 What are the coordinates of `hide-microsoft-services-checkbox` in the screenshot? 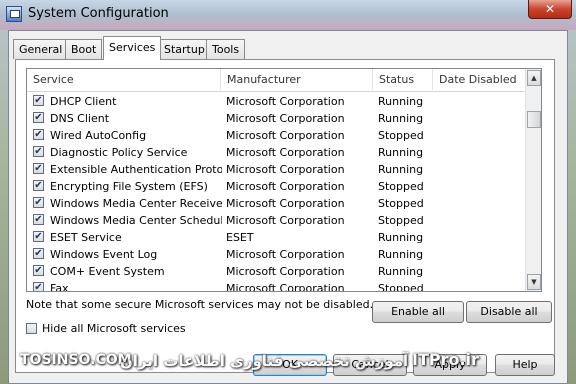 It's located at (31, 328).